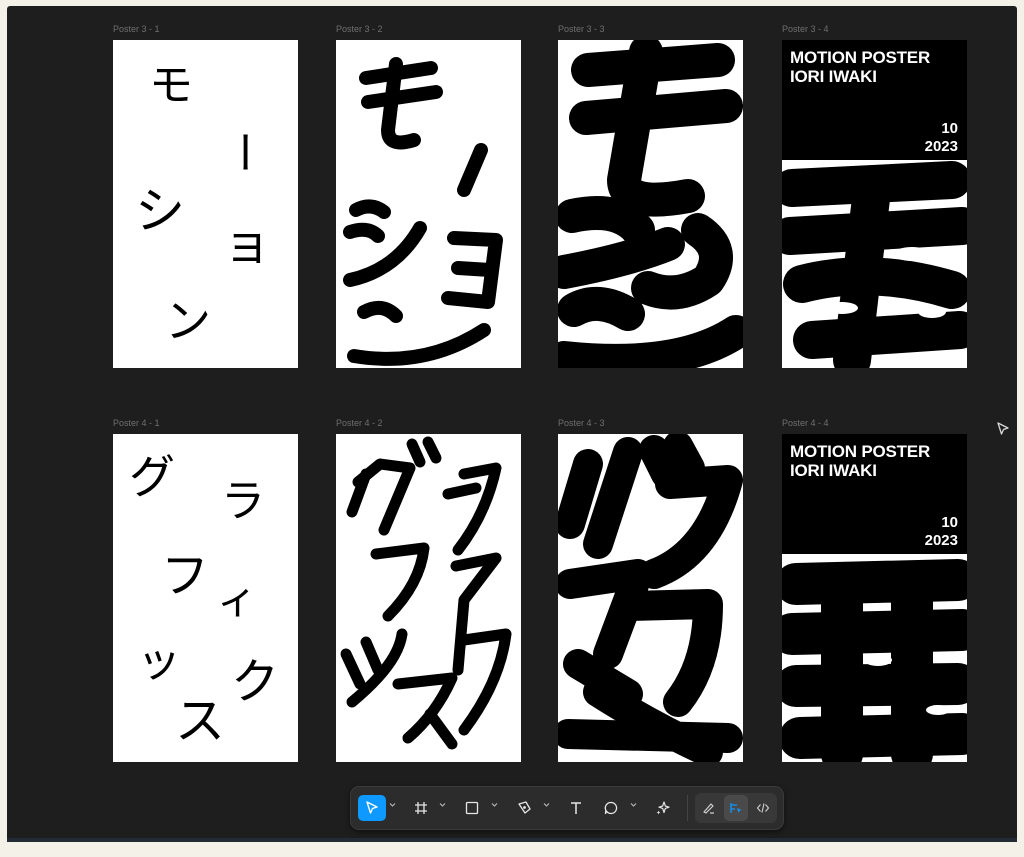 The height and width of the screenshot is (857, 1024). I want to click on move-tool-button, so click(372, 808).